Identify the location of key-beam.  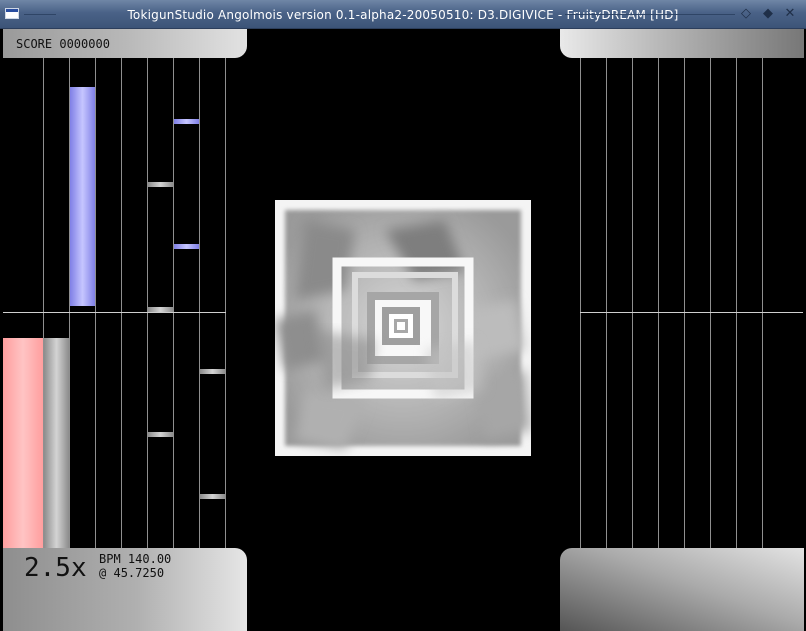
(56, 457).